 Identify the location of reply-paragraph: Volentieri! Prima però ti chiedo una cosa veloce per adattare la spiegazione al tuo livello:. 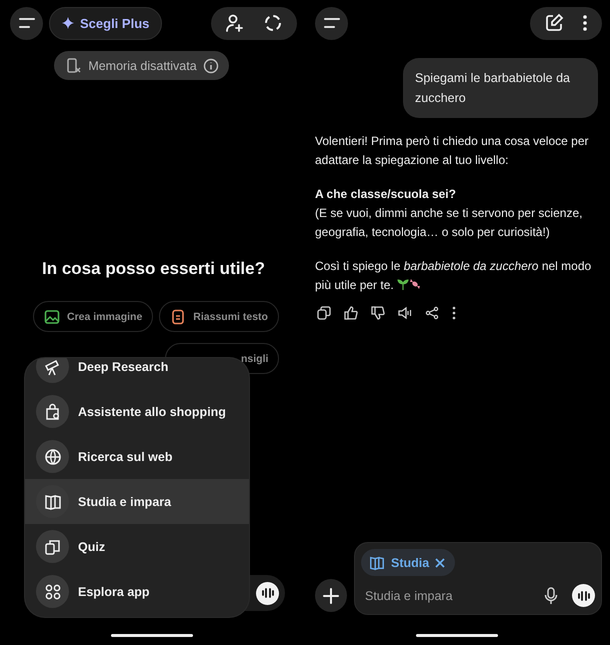
(452, 151).